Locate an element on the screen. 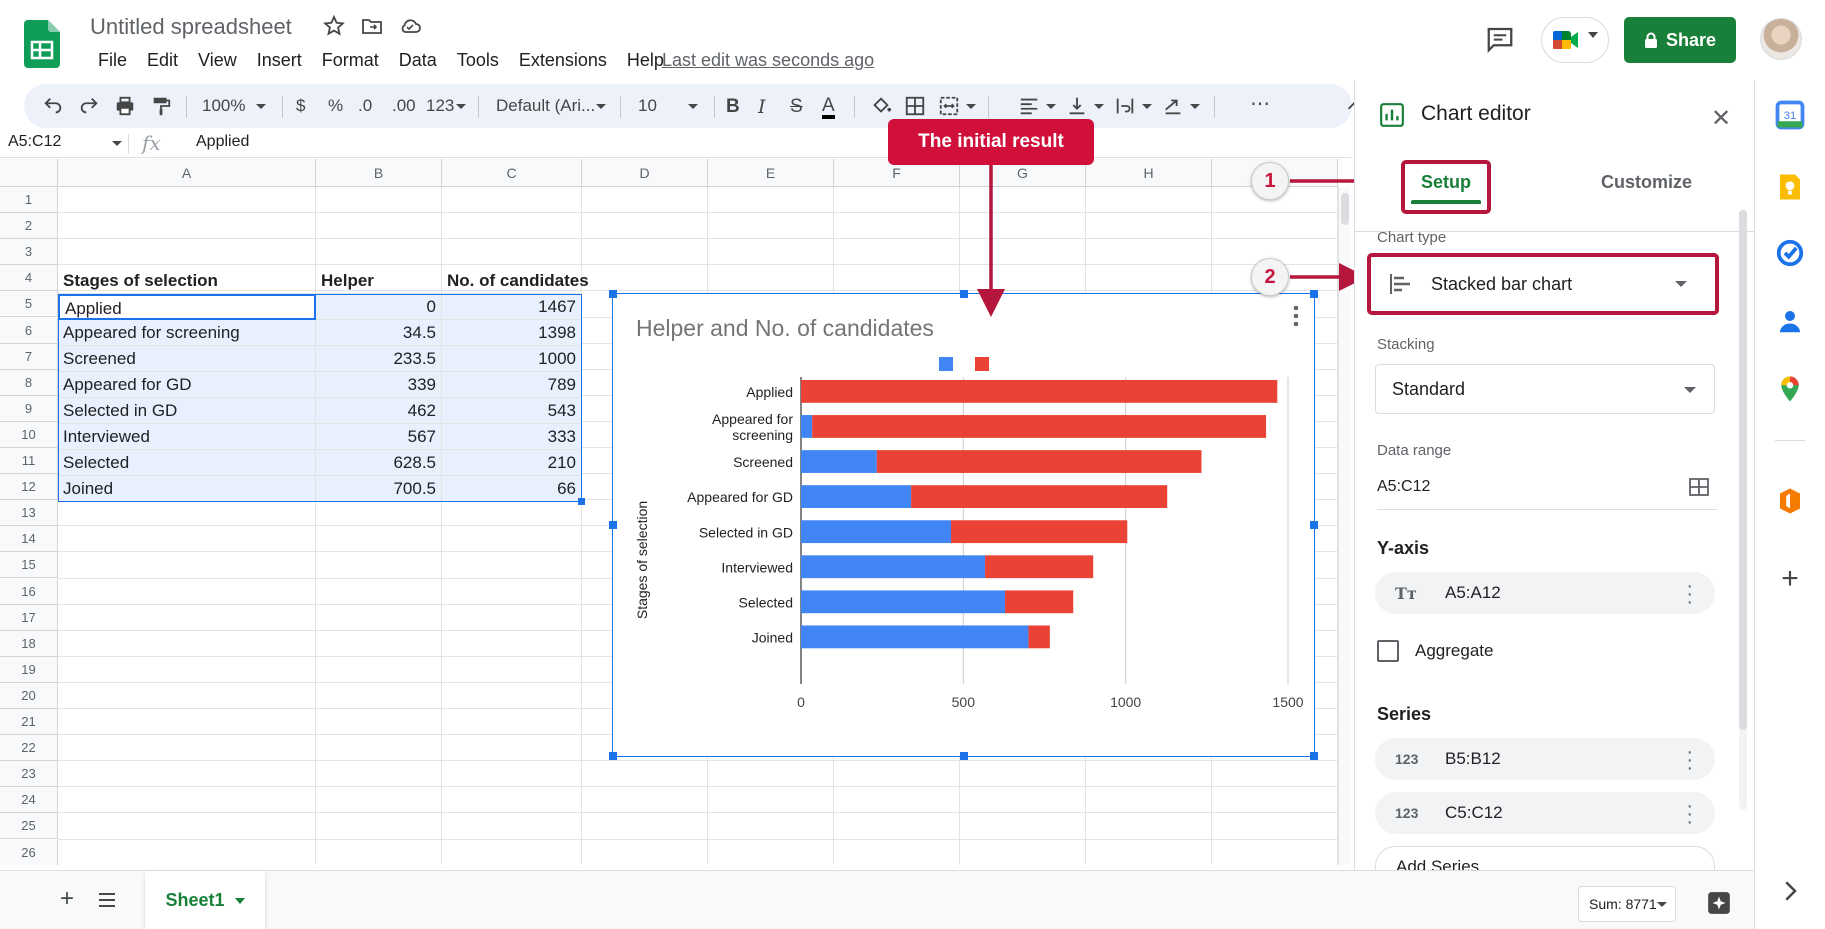 The height and width of the screenshot is (929, 1825). chart-type-value: Stacked bar chart is located at coordinates (1502, 283).